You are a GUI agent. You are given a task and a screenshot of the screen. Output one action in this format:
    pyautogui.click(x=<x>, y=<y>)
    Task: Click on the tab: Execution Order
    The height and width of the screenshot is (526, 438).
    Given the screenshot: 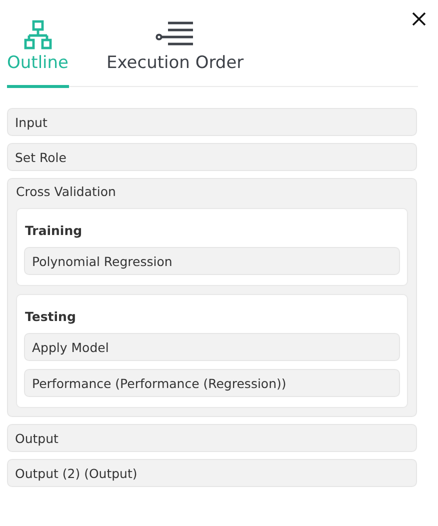 What is the action you would take?
    pyautogui.click(x=175, y=54)
    